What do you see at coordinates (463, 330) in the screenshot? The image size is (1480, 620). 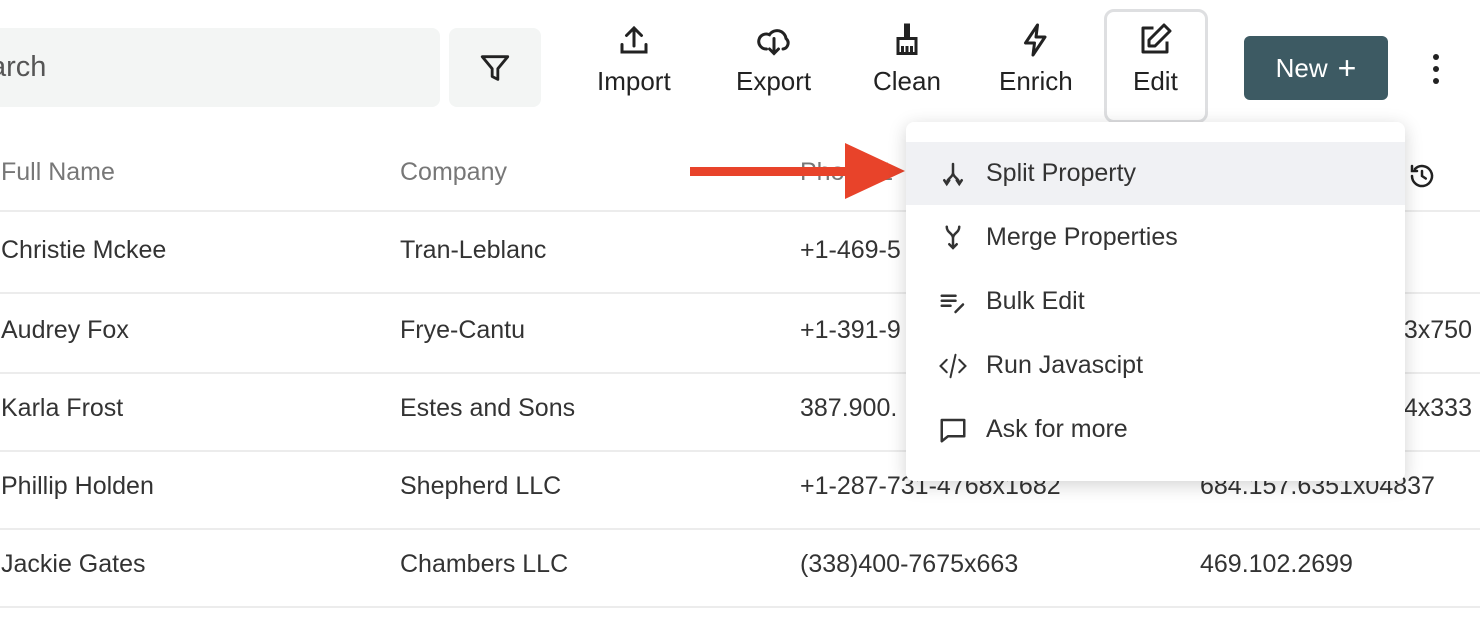 I see `cell-company: Frye-Cantu` at bounding box center [463, 330].